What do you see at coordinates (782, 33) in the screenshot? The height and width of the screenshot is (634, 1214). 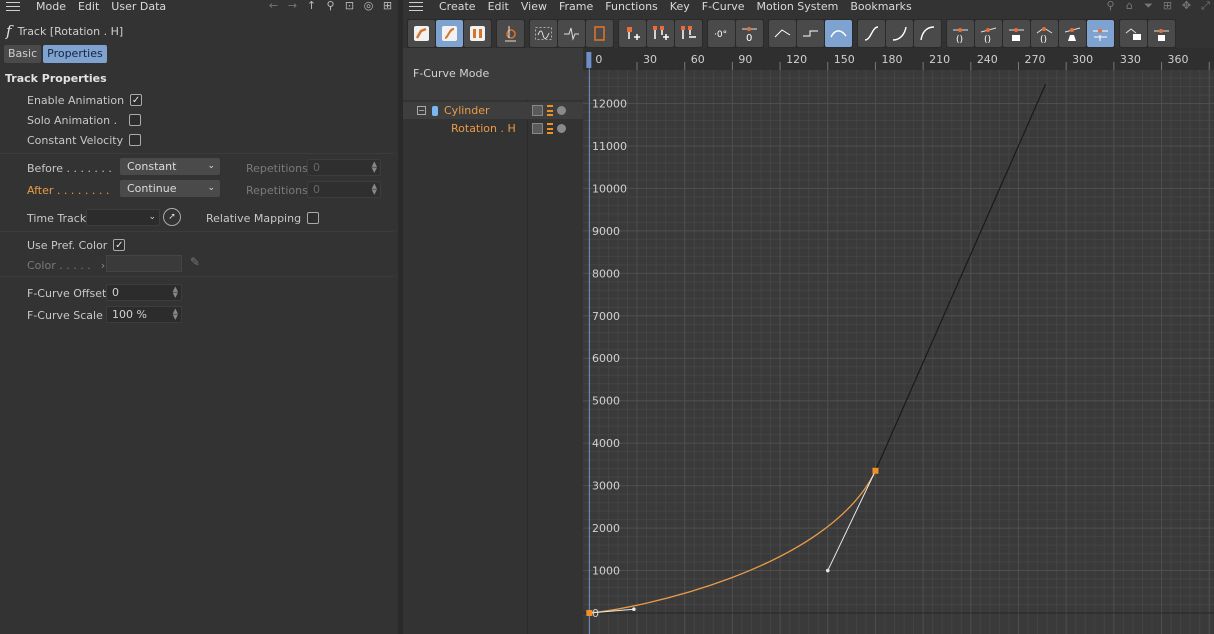 I see `linear-button` at bounding box center [782, 33].